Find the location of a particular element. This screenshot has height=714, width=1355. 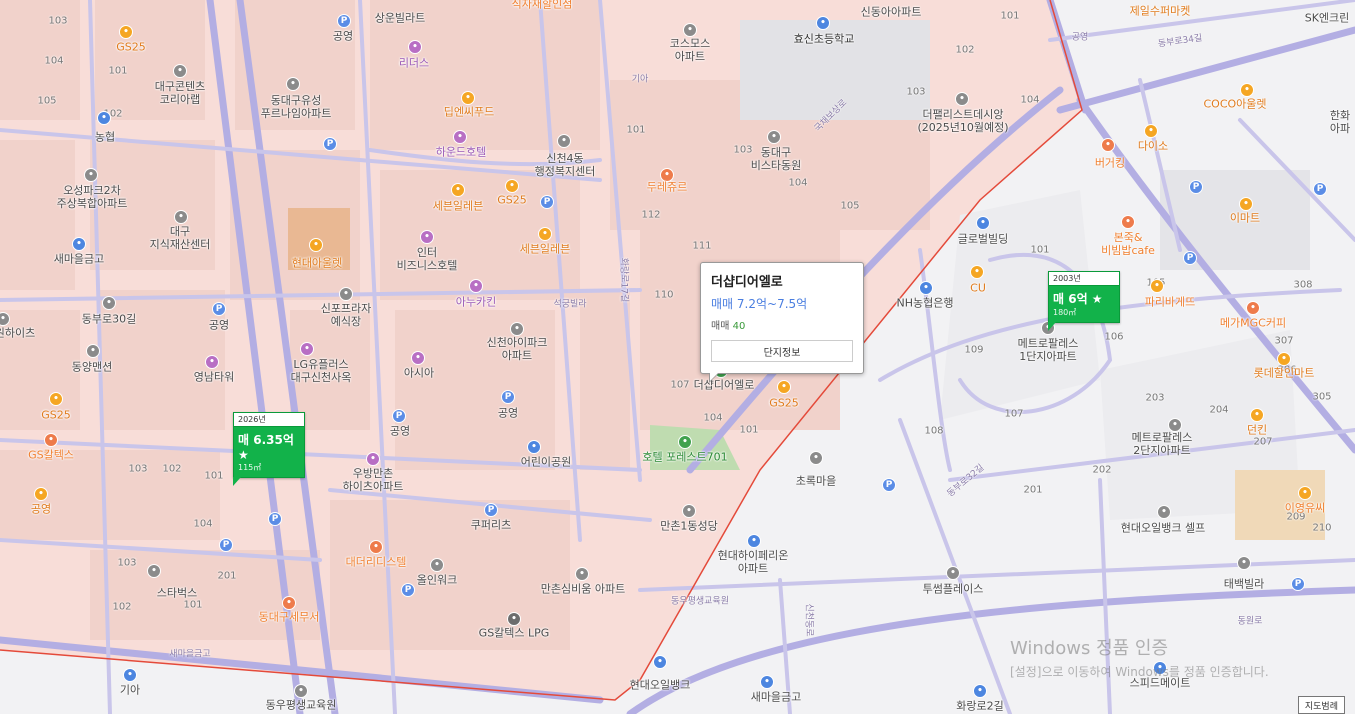

map-label: 메트로팔레스 2단지아파트 is located at coordinates (1162, 444).